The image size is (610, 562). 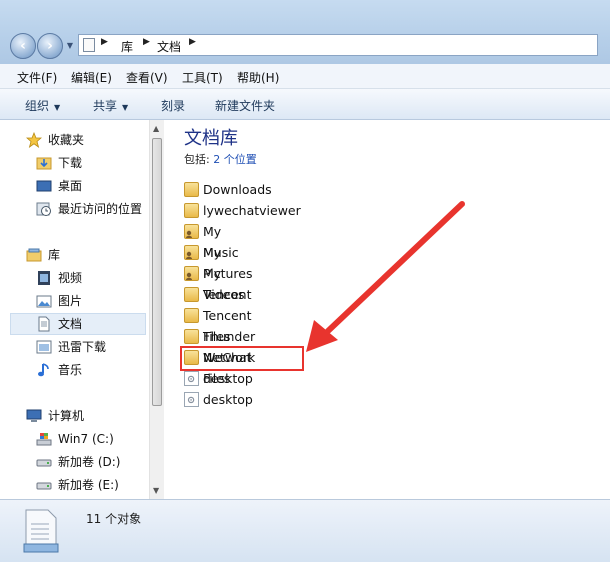 What do you see at coordinates (202, 77) in the screenshot?
I see `menu-tools: 工具(T)` at bounding box center [202, 77].